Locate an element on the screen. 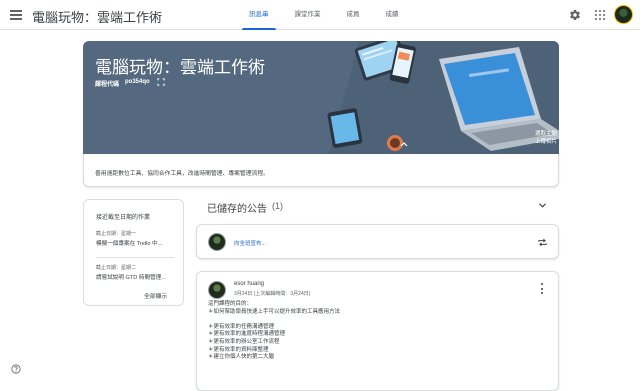 The width and height of the screenshot is (640, 391). tab-people: 成員 is located at coordinates (353, 15).